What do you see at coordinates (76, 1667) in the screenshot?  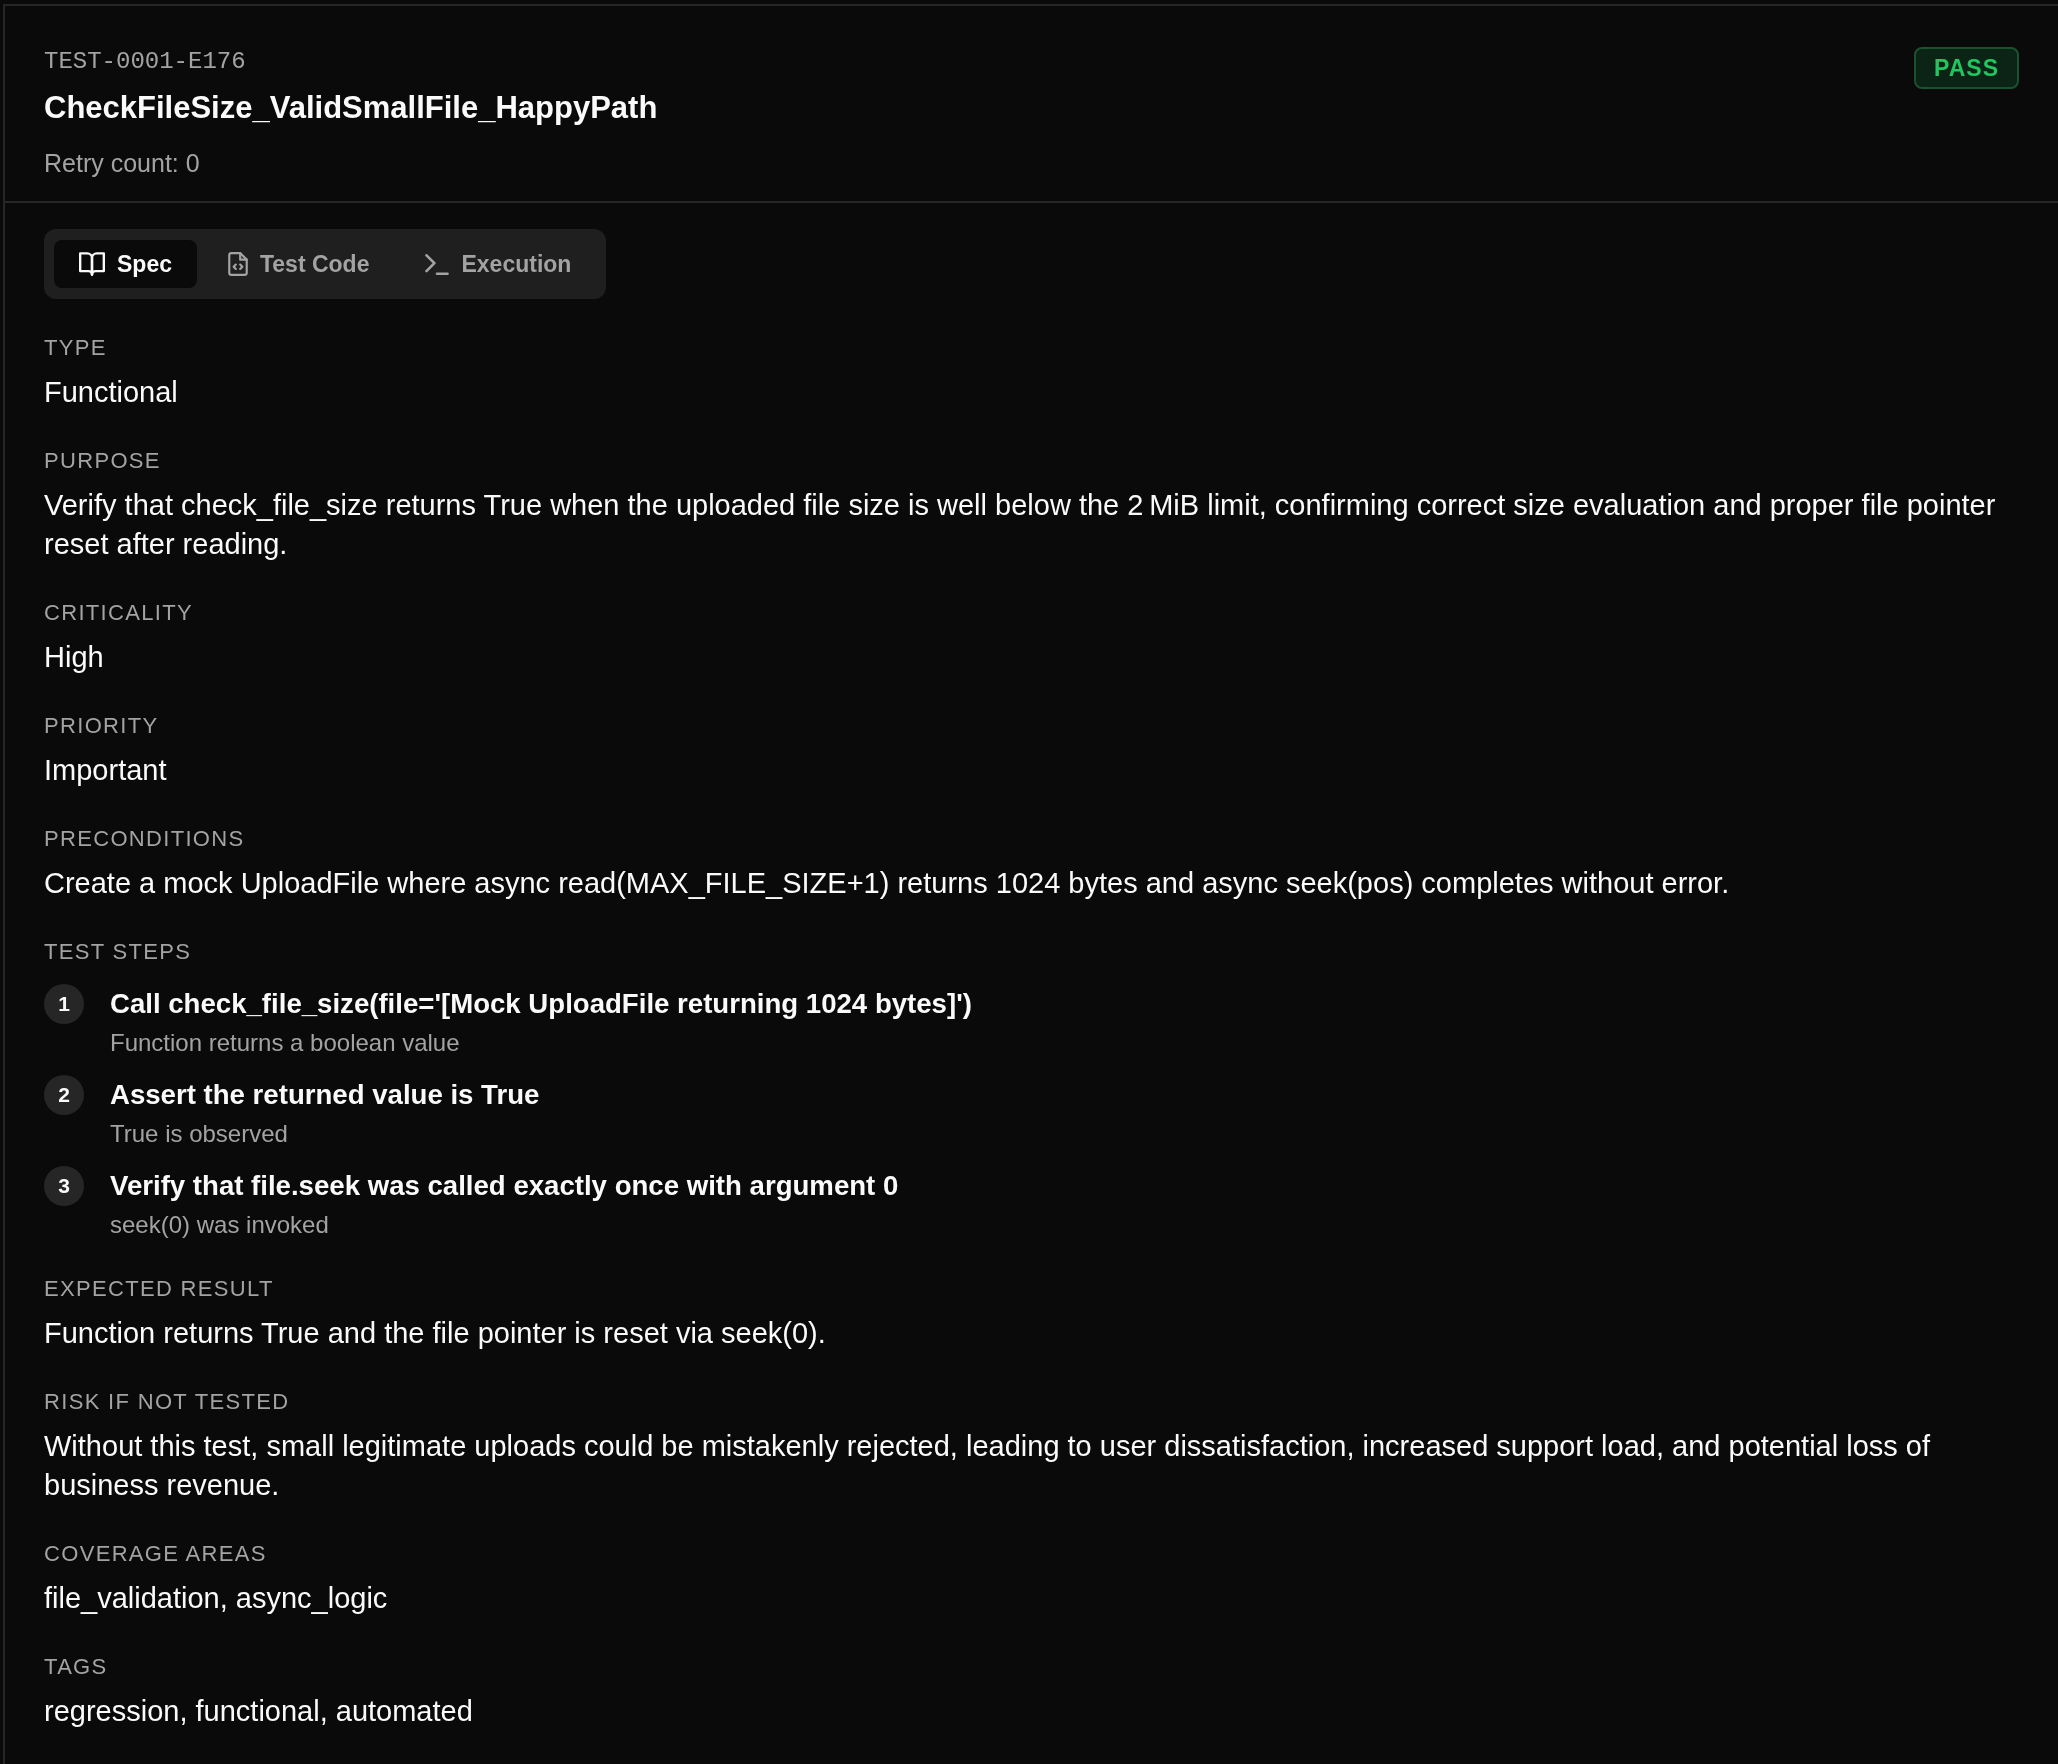 I see `section-label: TAGS` at bounding box center [76, 1667].